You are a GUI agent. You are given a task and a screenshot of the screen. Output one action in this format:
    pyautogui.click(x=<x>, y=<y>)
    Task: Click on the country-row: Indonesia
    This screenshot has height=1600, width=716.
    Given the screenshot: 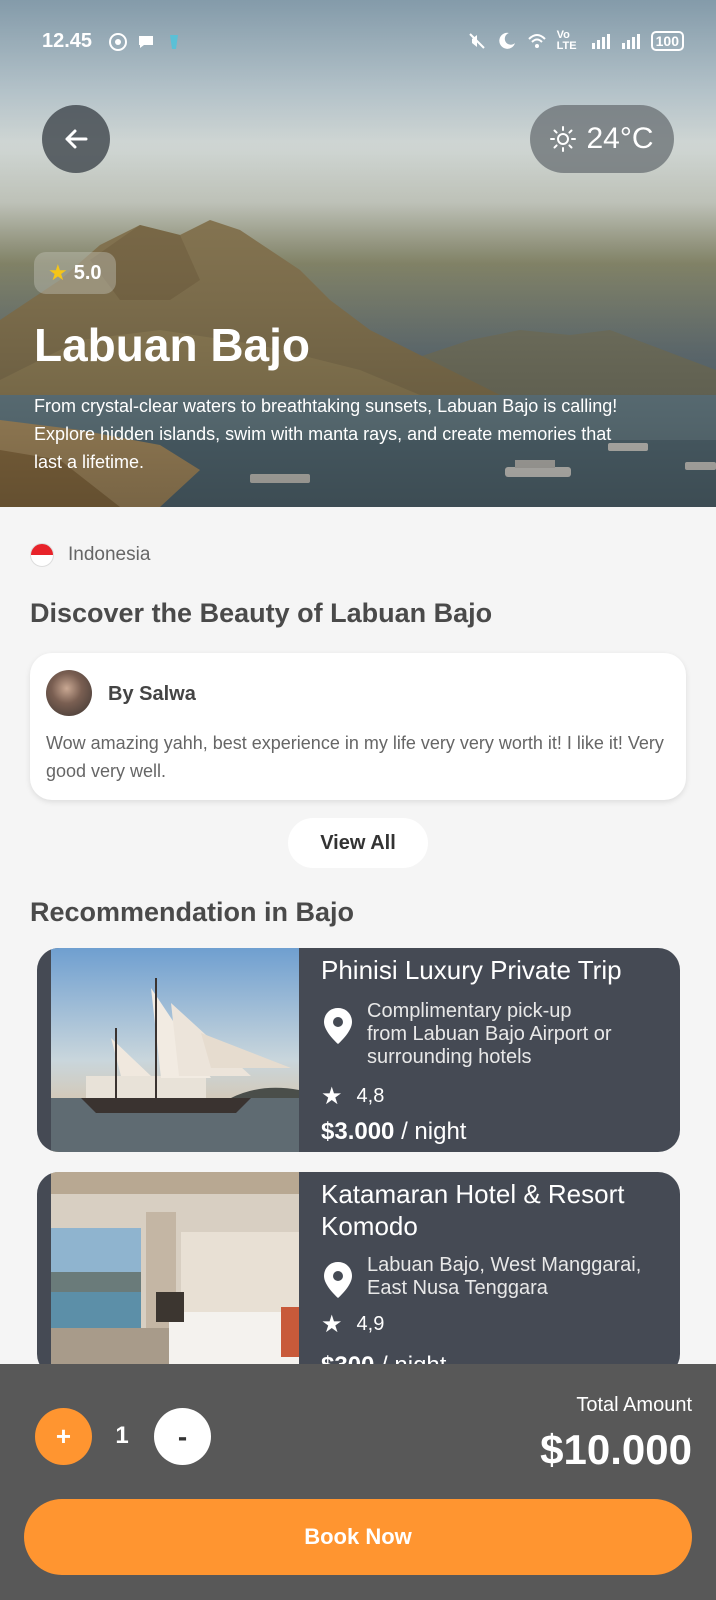 What is the action you would take?
    pyautogui.click(x=90, y=555)
    